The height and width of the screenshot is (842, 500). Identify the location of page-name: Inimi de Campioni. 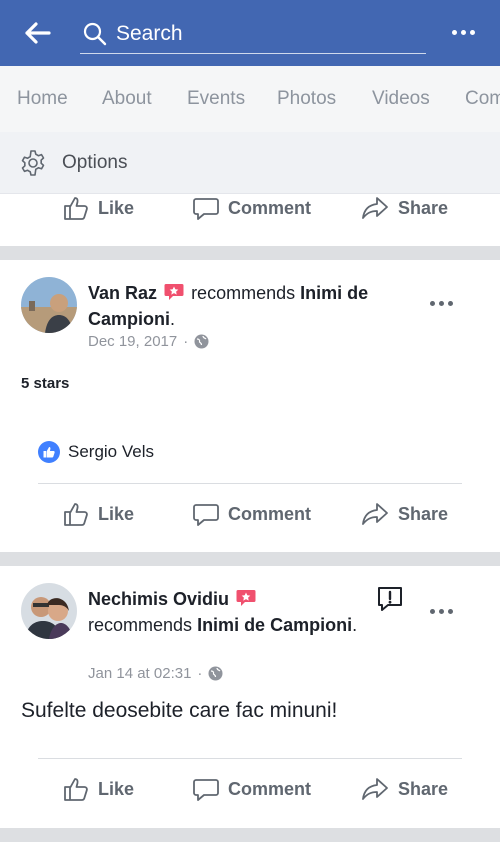
(274, 625).